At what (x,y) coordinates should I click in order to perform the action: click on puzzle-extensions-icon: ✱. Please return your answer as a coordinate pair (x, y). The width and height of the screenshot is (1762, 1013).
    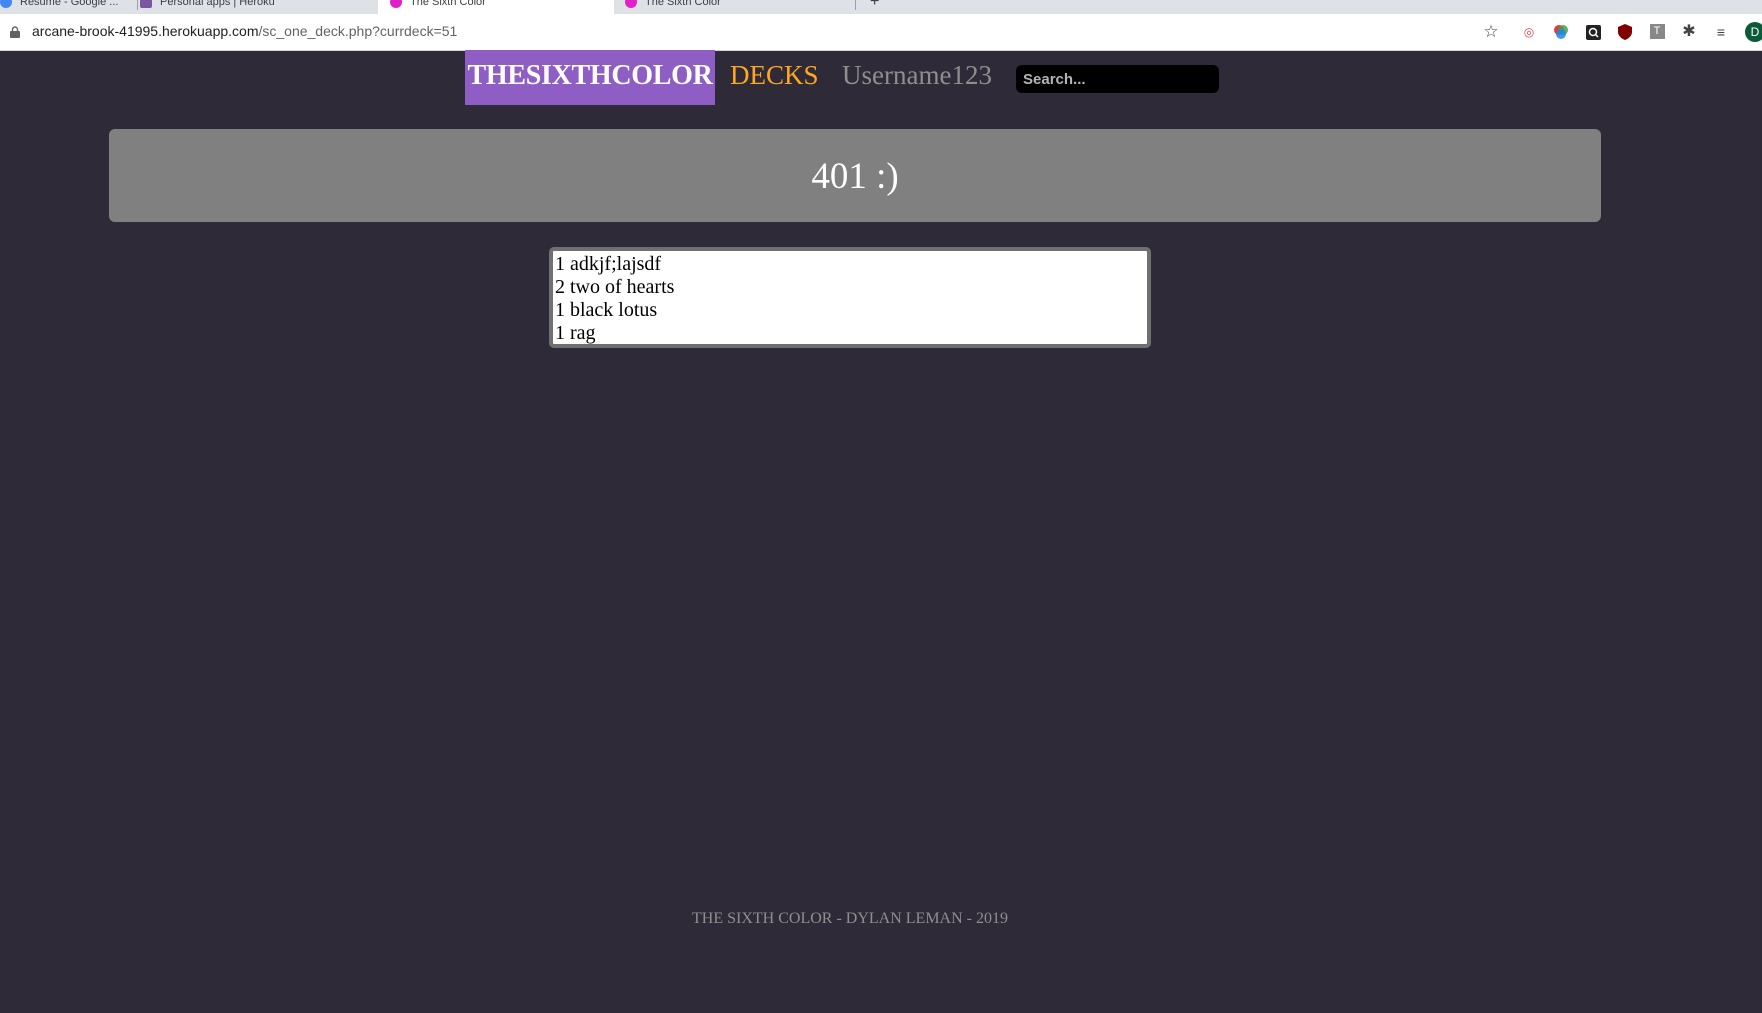
    Looking at the image, I should click on (1689, 32).